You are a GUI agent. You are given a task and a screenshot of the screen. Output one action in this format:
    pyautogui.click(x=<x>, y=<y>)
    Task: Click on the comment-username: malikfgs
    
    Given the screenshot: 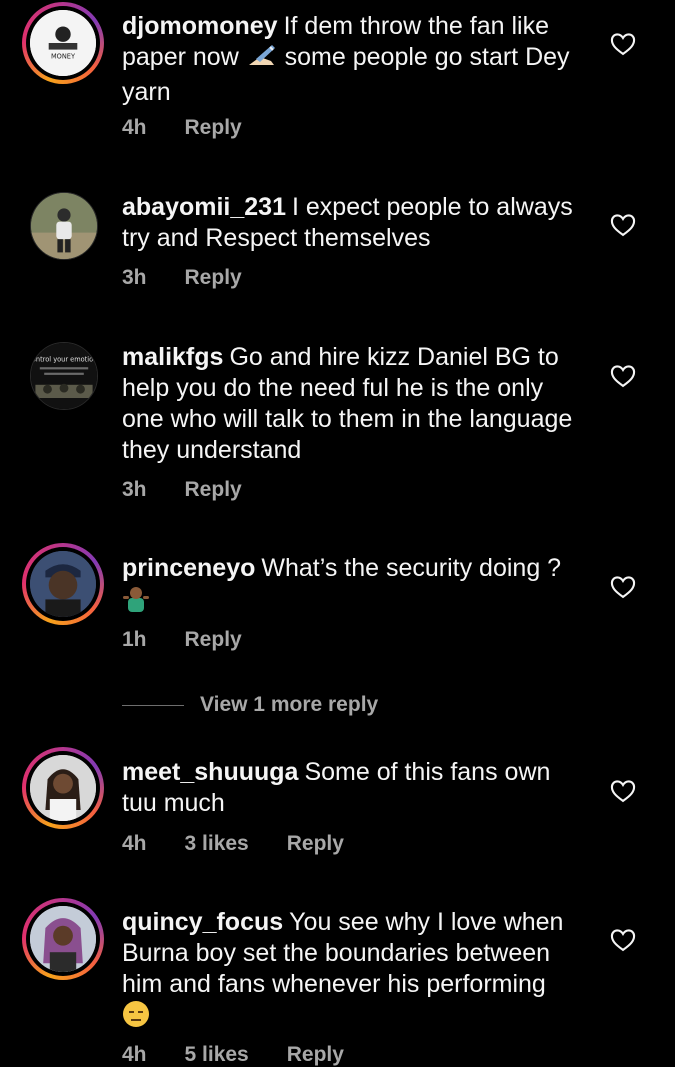 What is the action you would take?
    pyautogui.click(x=172, y=357)
    